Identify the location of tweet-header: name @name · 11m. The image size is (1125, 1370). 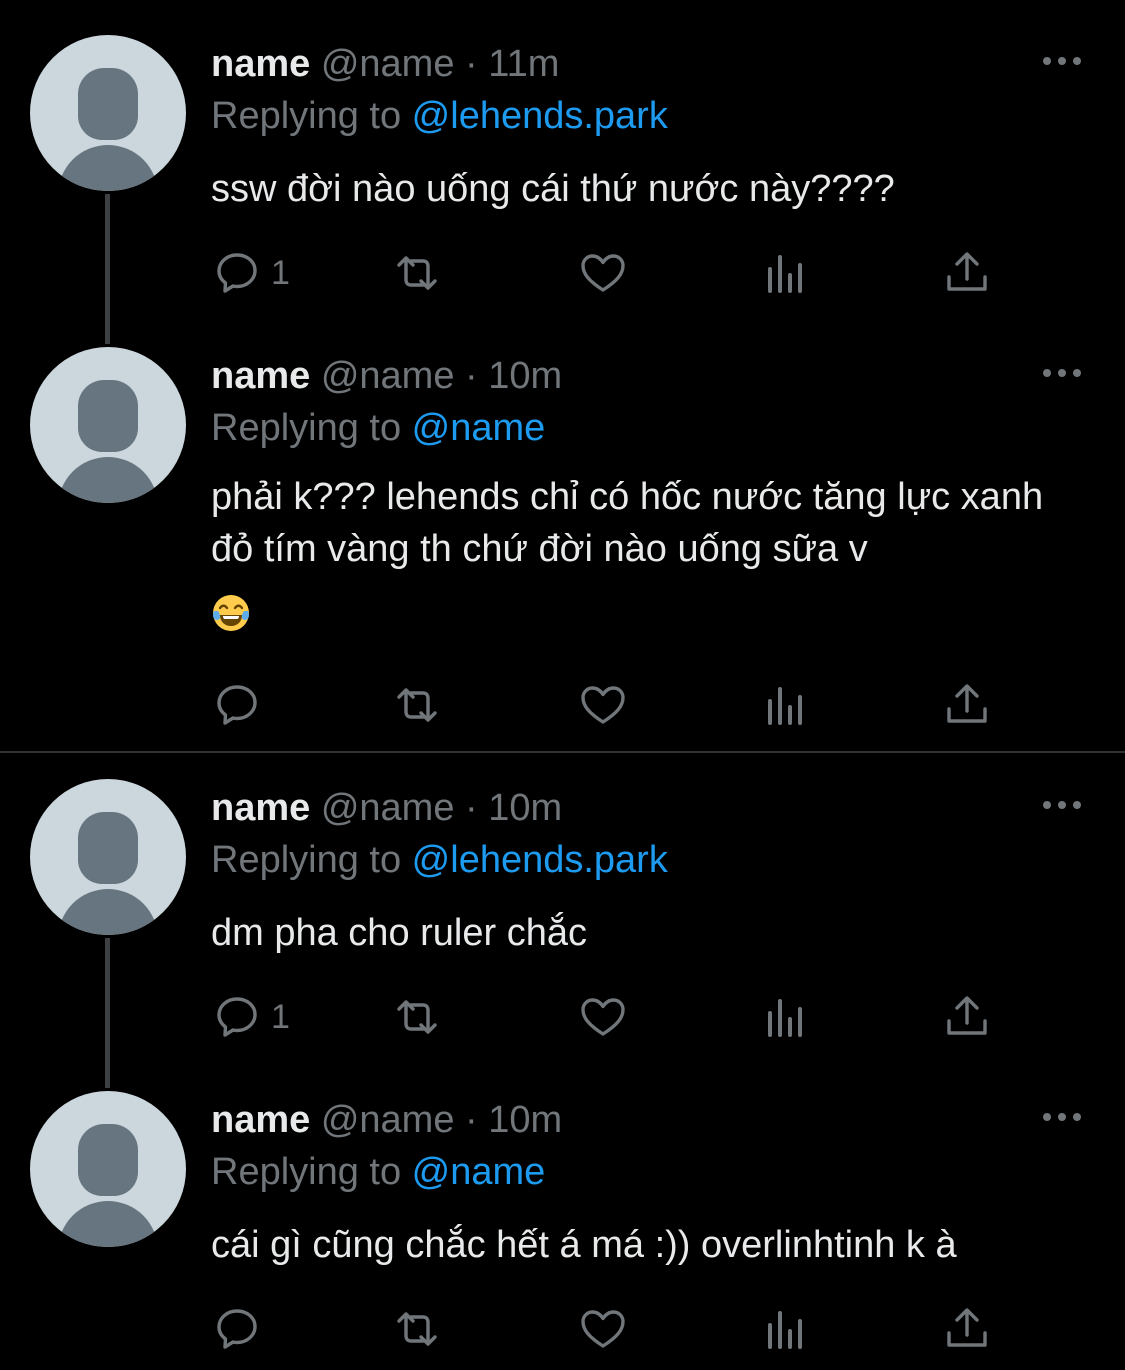
(385, 64).